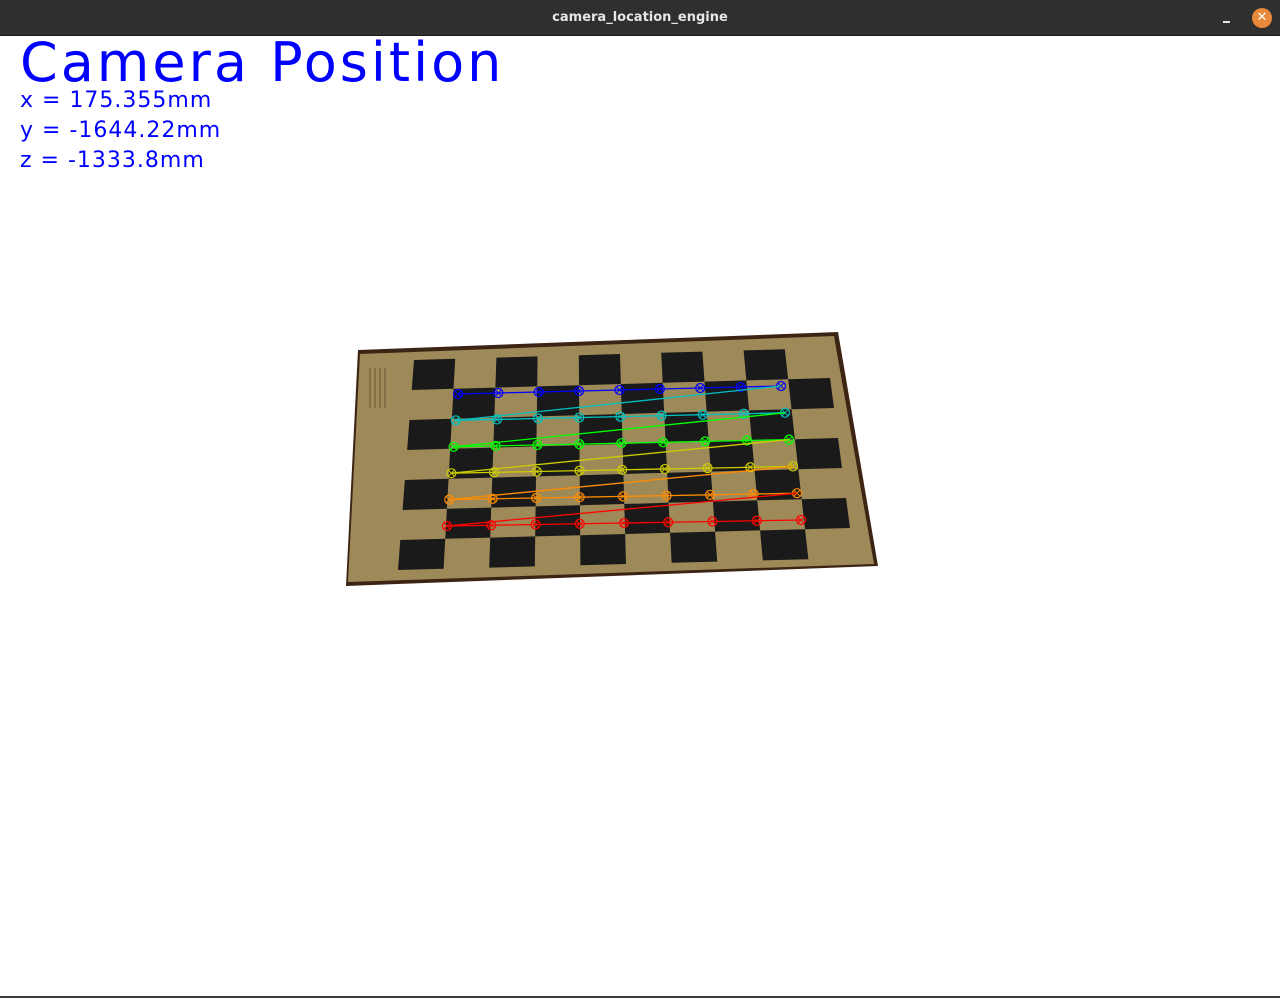  What do you see at coordinates (1226, 18) in the screenshot?
I see `minimize-button` at bounding box center [1226, 18].